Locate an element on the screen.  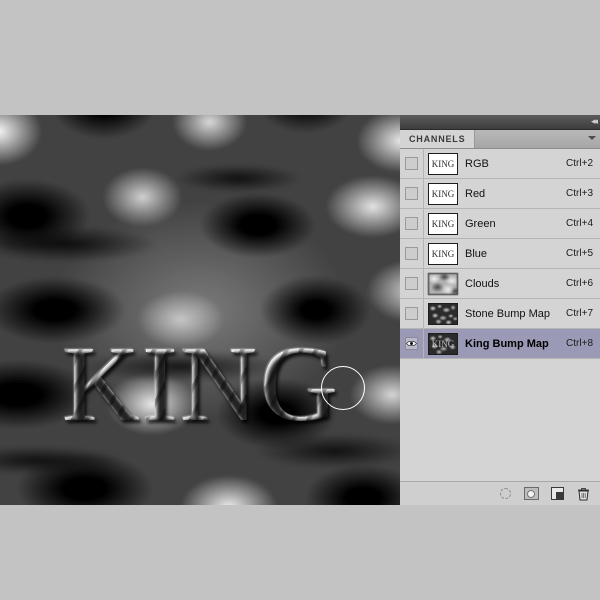
new-channel-icon is located at coordinates (557, 493).